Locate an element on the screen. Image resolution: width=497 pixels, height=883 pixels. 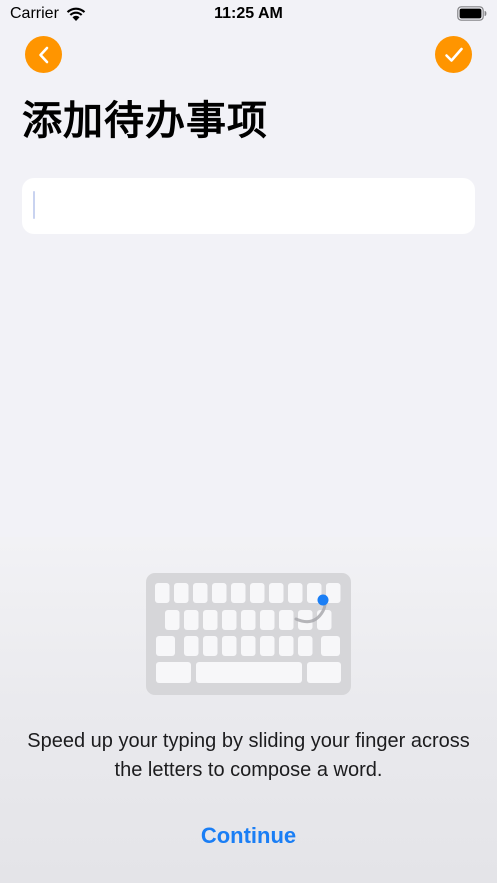
checkmark-icon is located at coordinates (453, 54).